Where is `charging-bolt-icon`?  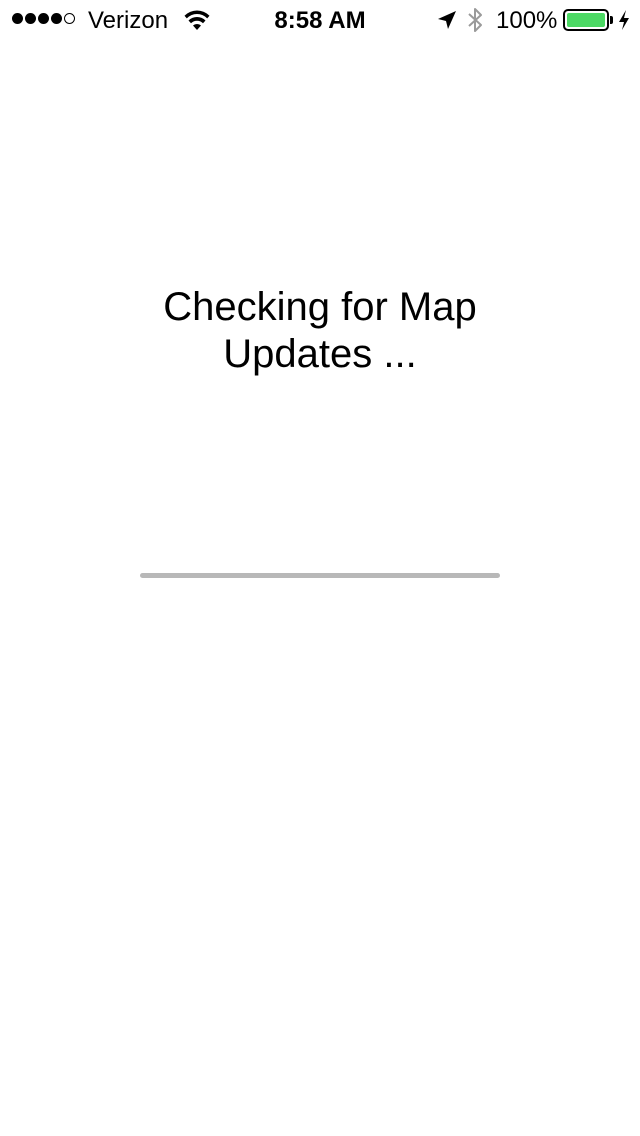 charging-bolt-icon is located at coordinates (624, 20).